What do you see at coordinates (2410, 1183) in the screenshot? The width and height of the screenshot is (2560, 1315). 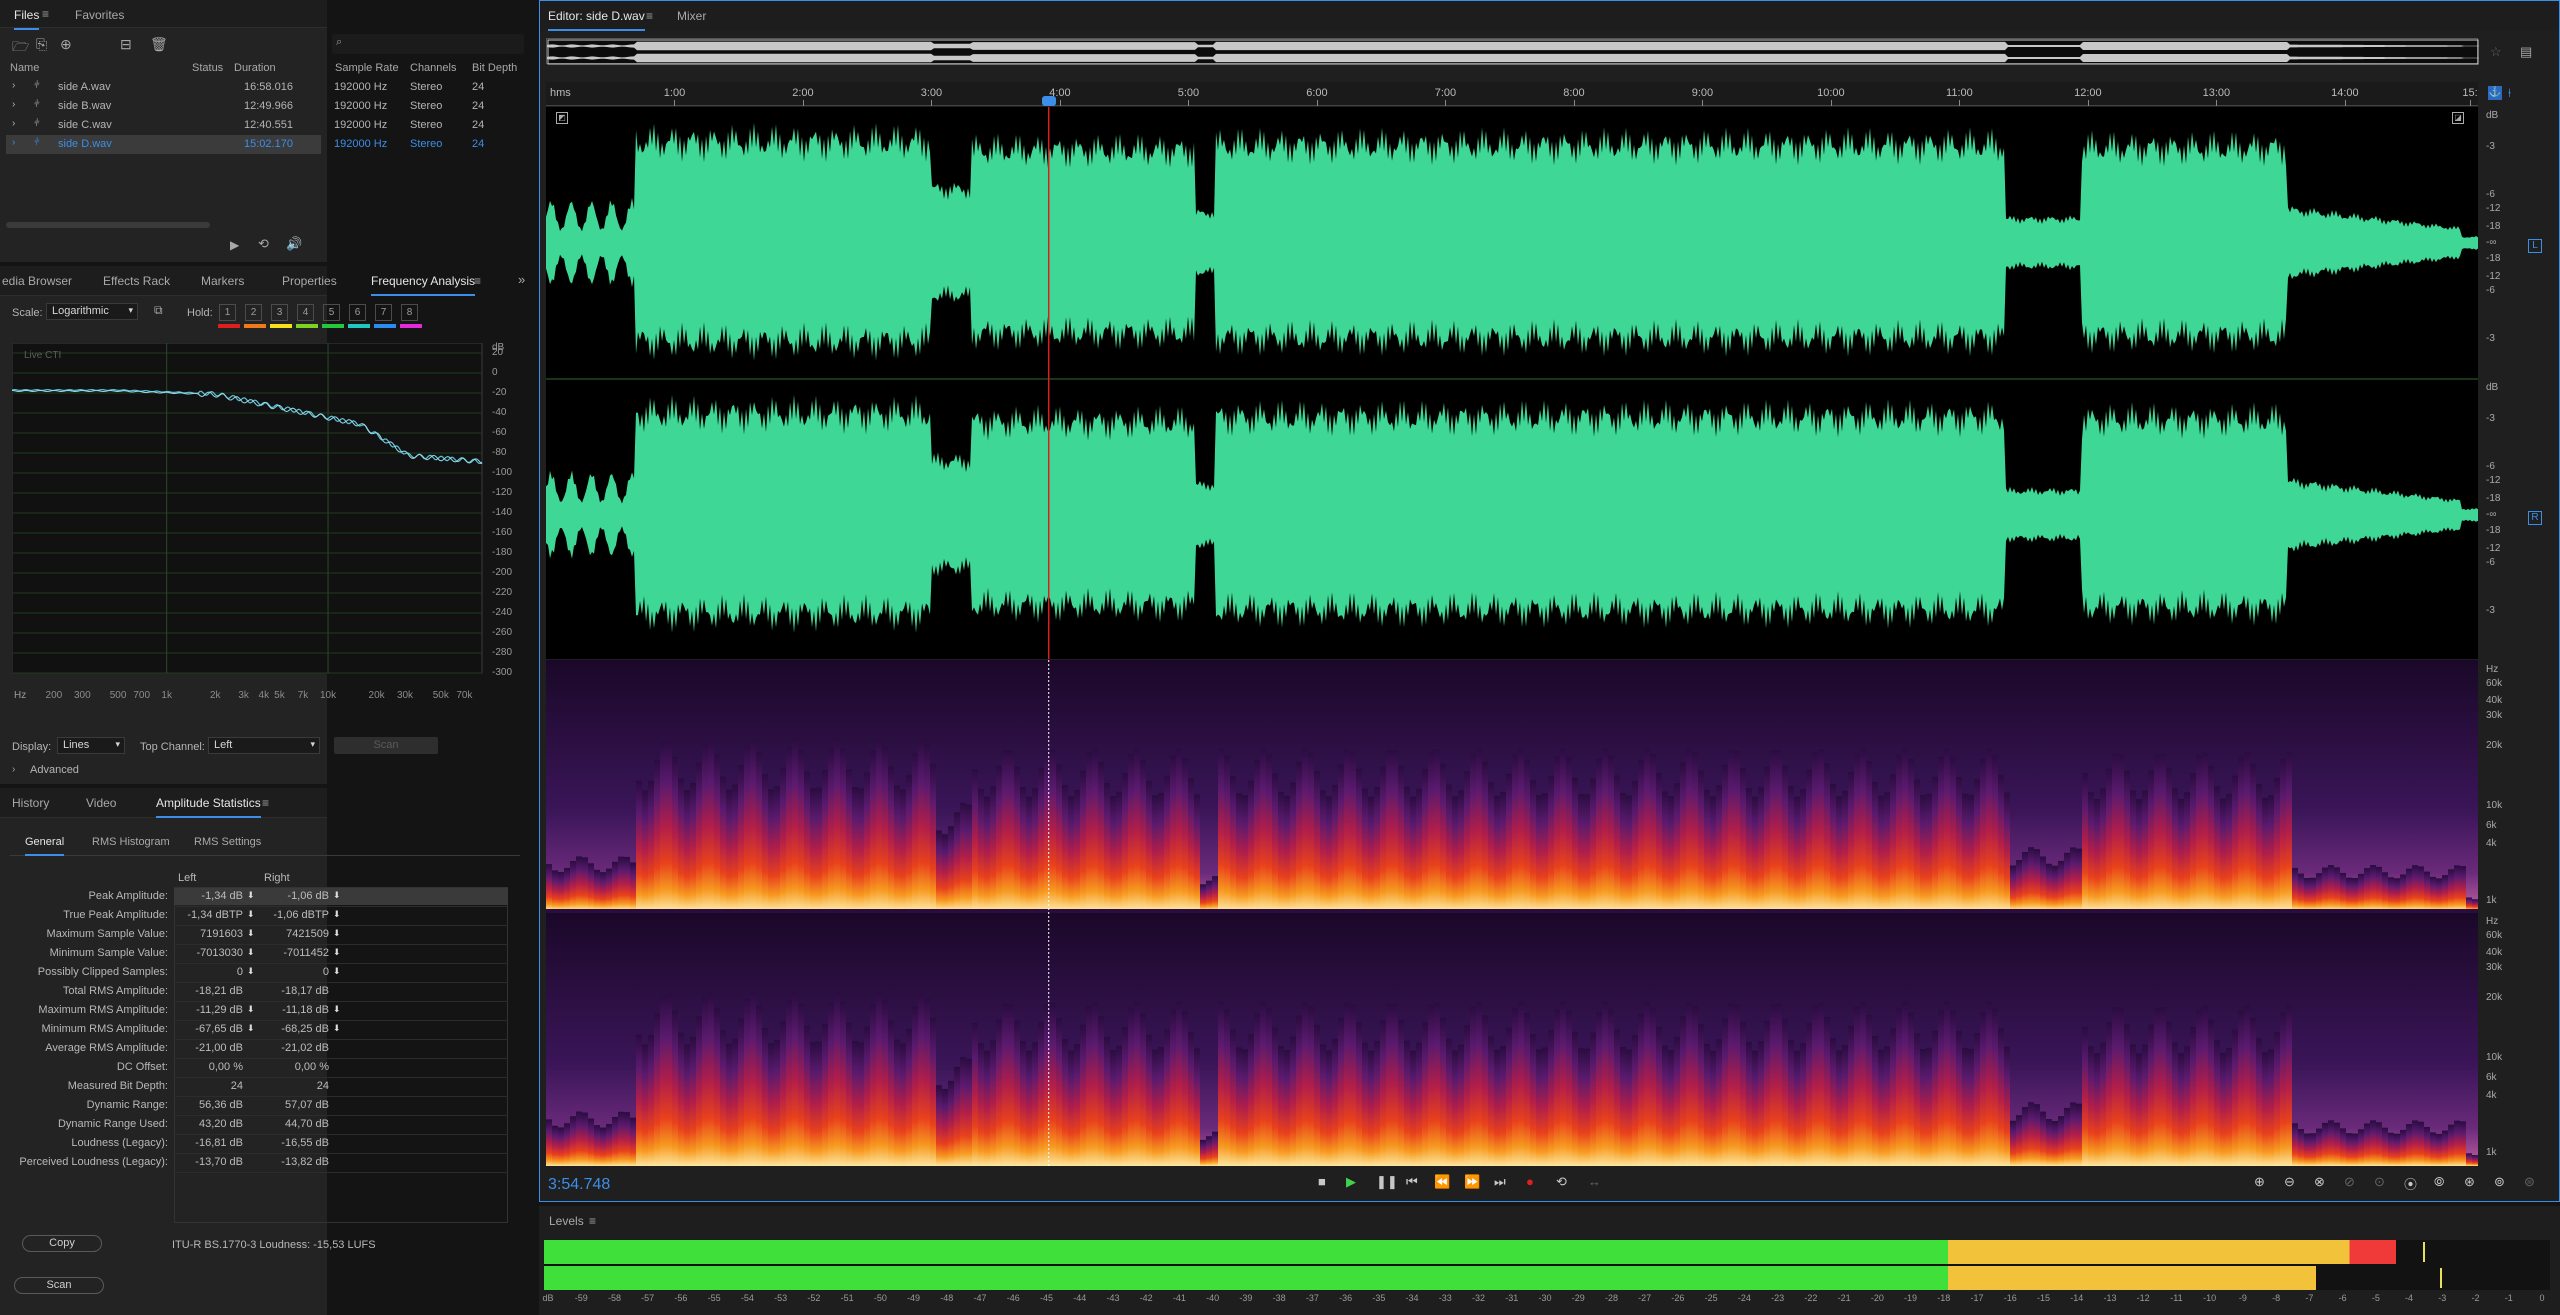 I see `zoom-in-time-icon: ⦿` at bounding box center [2410, 1183].